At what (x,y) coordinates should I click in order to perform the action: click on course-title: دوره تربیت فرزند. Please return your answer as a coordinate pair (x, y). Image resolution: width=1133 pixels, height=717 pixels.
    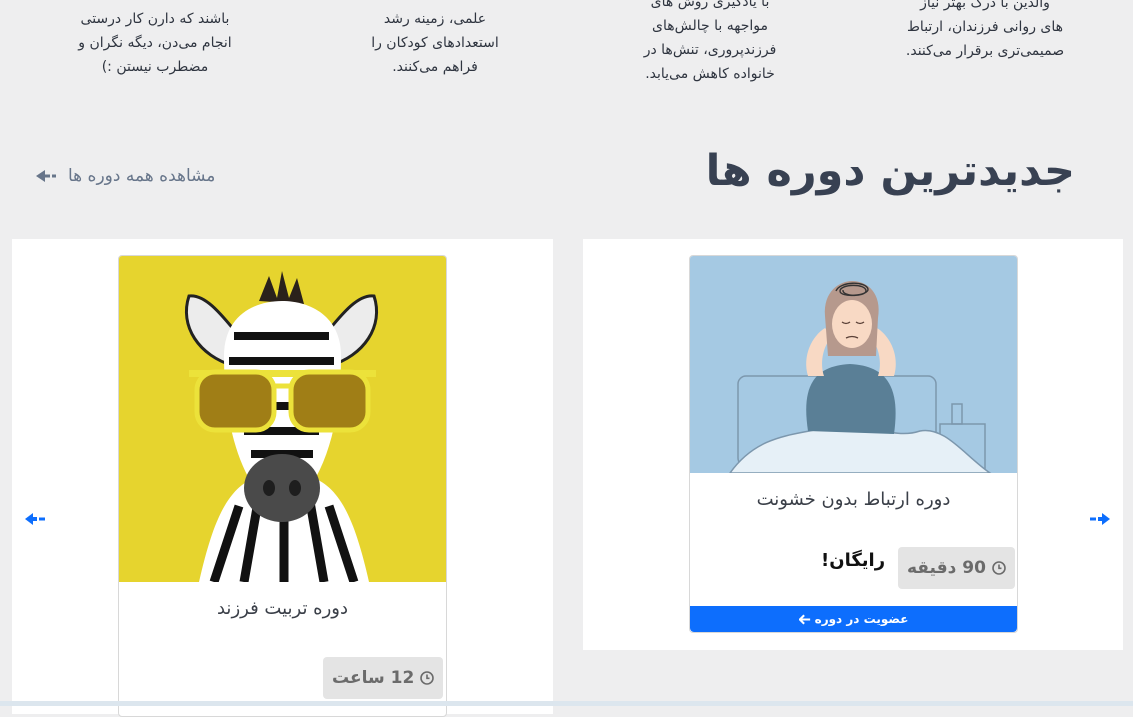
    Looking at the image, I should click on (282, 608).